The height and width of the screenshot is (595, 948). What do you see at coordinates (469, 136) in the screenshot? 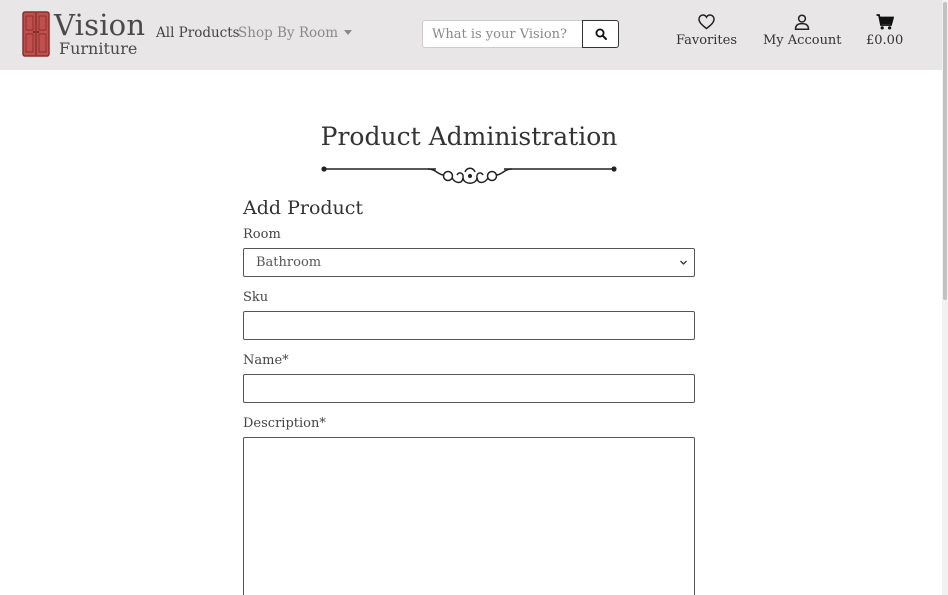
I see `page-title: Product Administration` at bounding box center [469, 136].